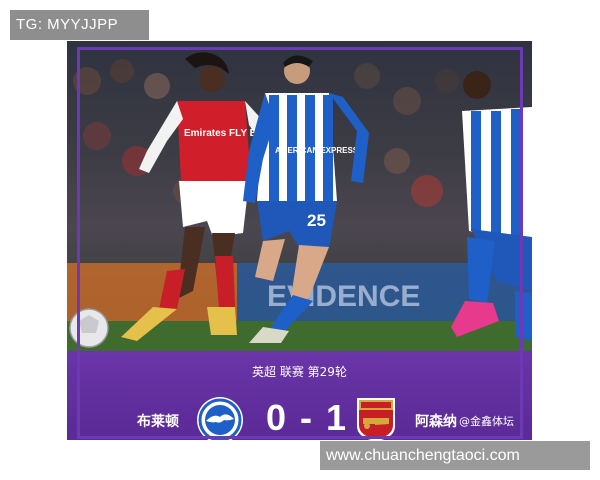 The width and height of the screenshot is (600, 480). What do you see at coordinates (316, 220) in the screenshot?
I see `player-number: 25` at bounding box center [316, 220].